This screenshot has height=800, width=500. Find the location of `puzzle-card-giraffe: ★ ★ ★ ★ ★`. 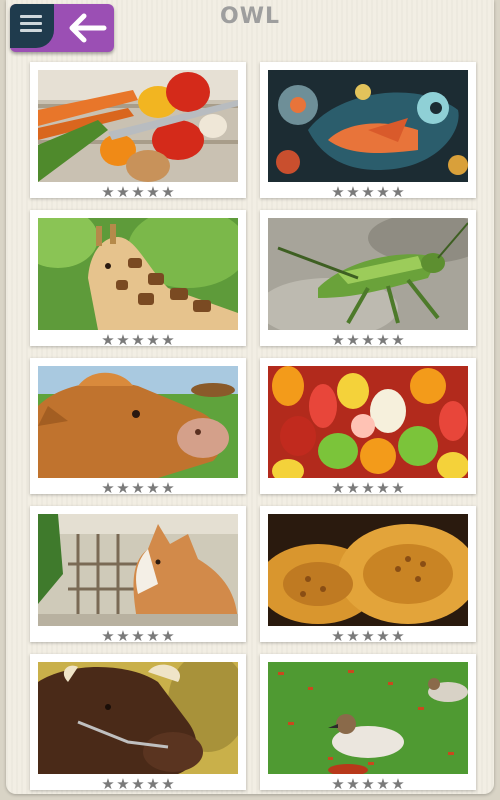

puzzle-card-giraffe: ★ ★ ★ ★ ★ is located at coordinates (138, 279).